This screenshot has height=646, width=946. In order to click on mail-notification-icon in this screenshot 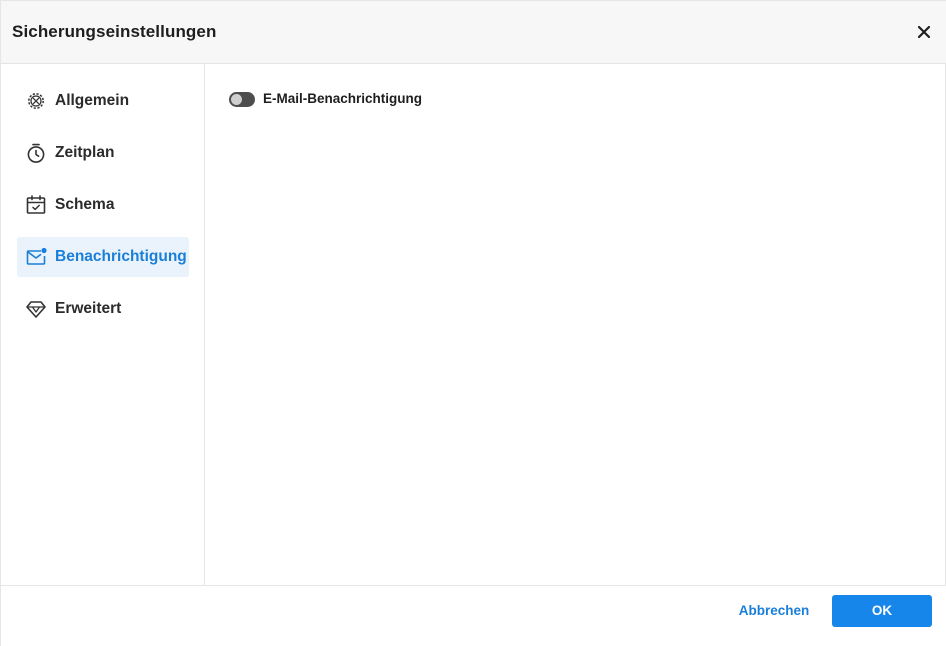, I will do `click(36, 257)`.